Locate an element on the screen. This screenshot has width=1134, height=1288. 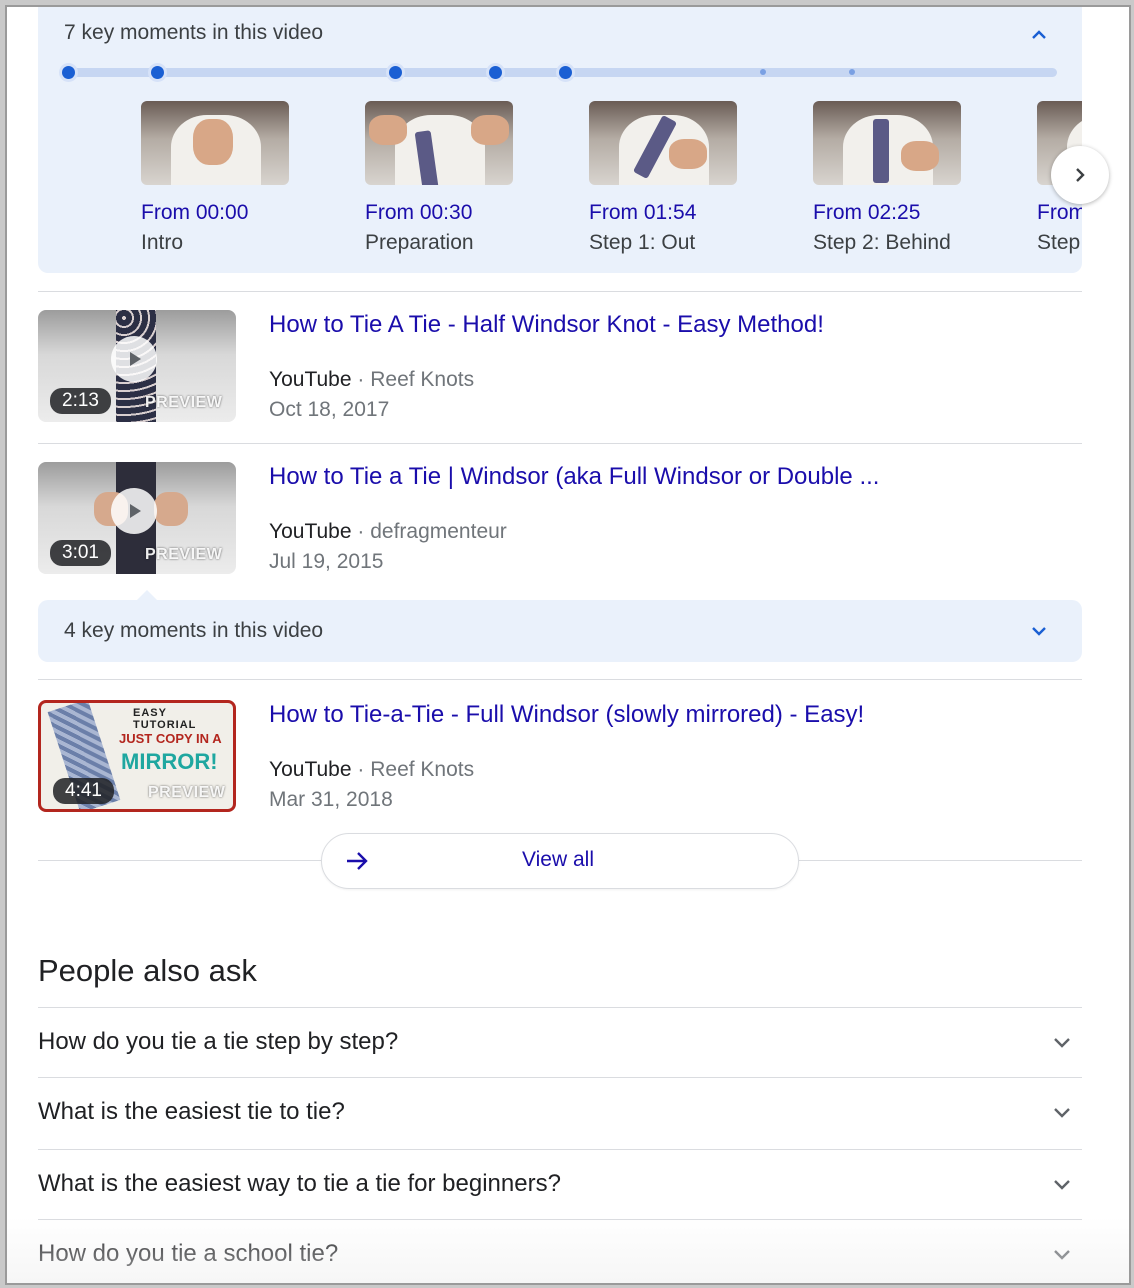
key-moment-item: From 00:30 Preparation is located at coordinates (465, 177).